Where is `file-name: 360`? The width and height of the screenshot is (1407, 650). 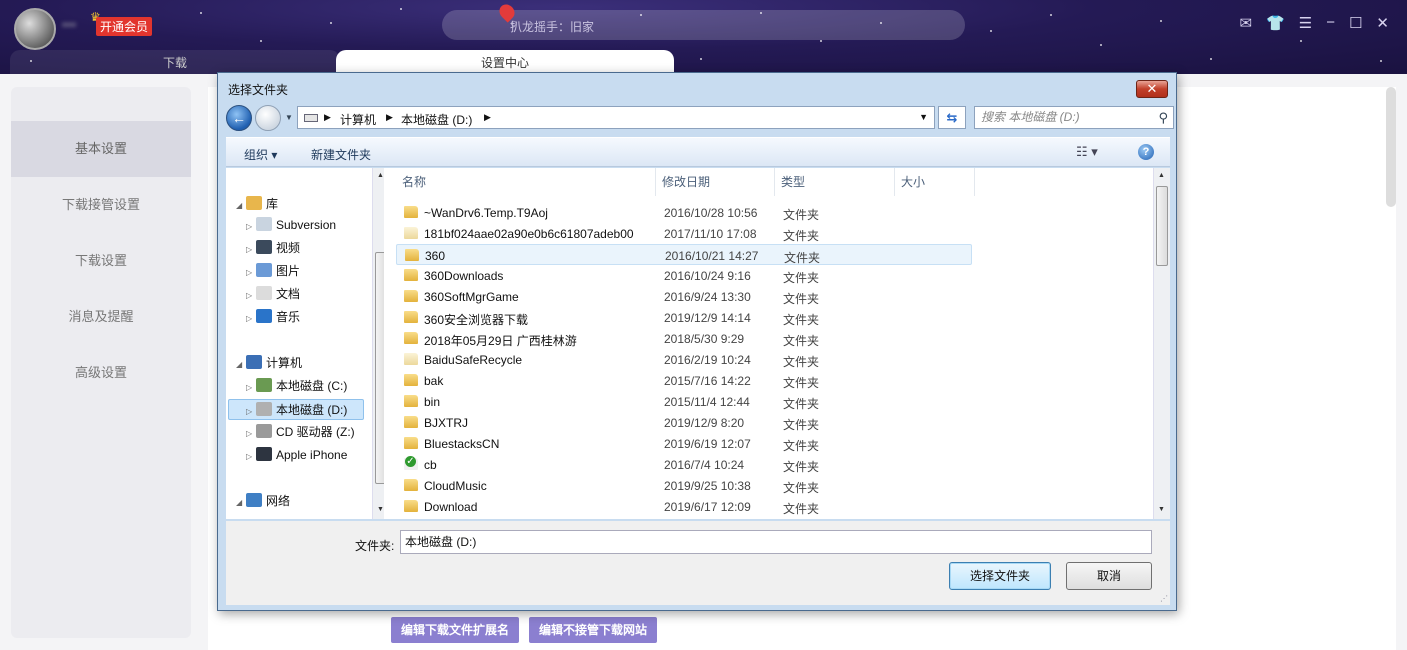 file-name: 360 is located at coordinates (435, 256).